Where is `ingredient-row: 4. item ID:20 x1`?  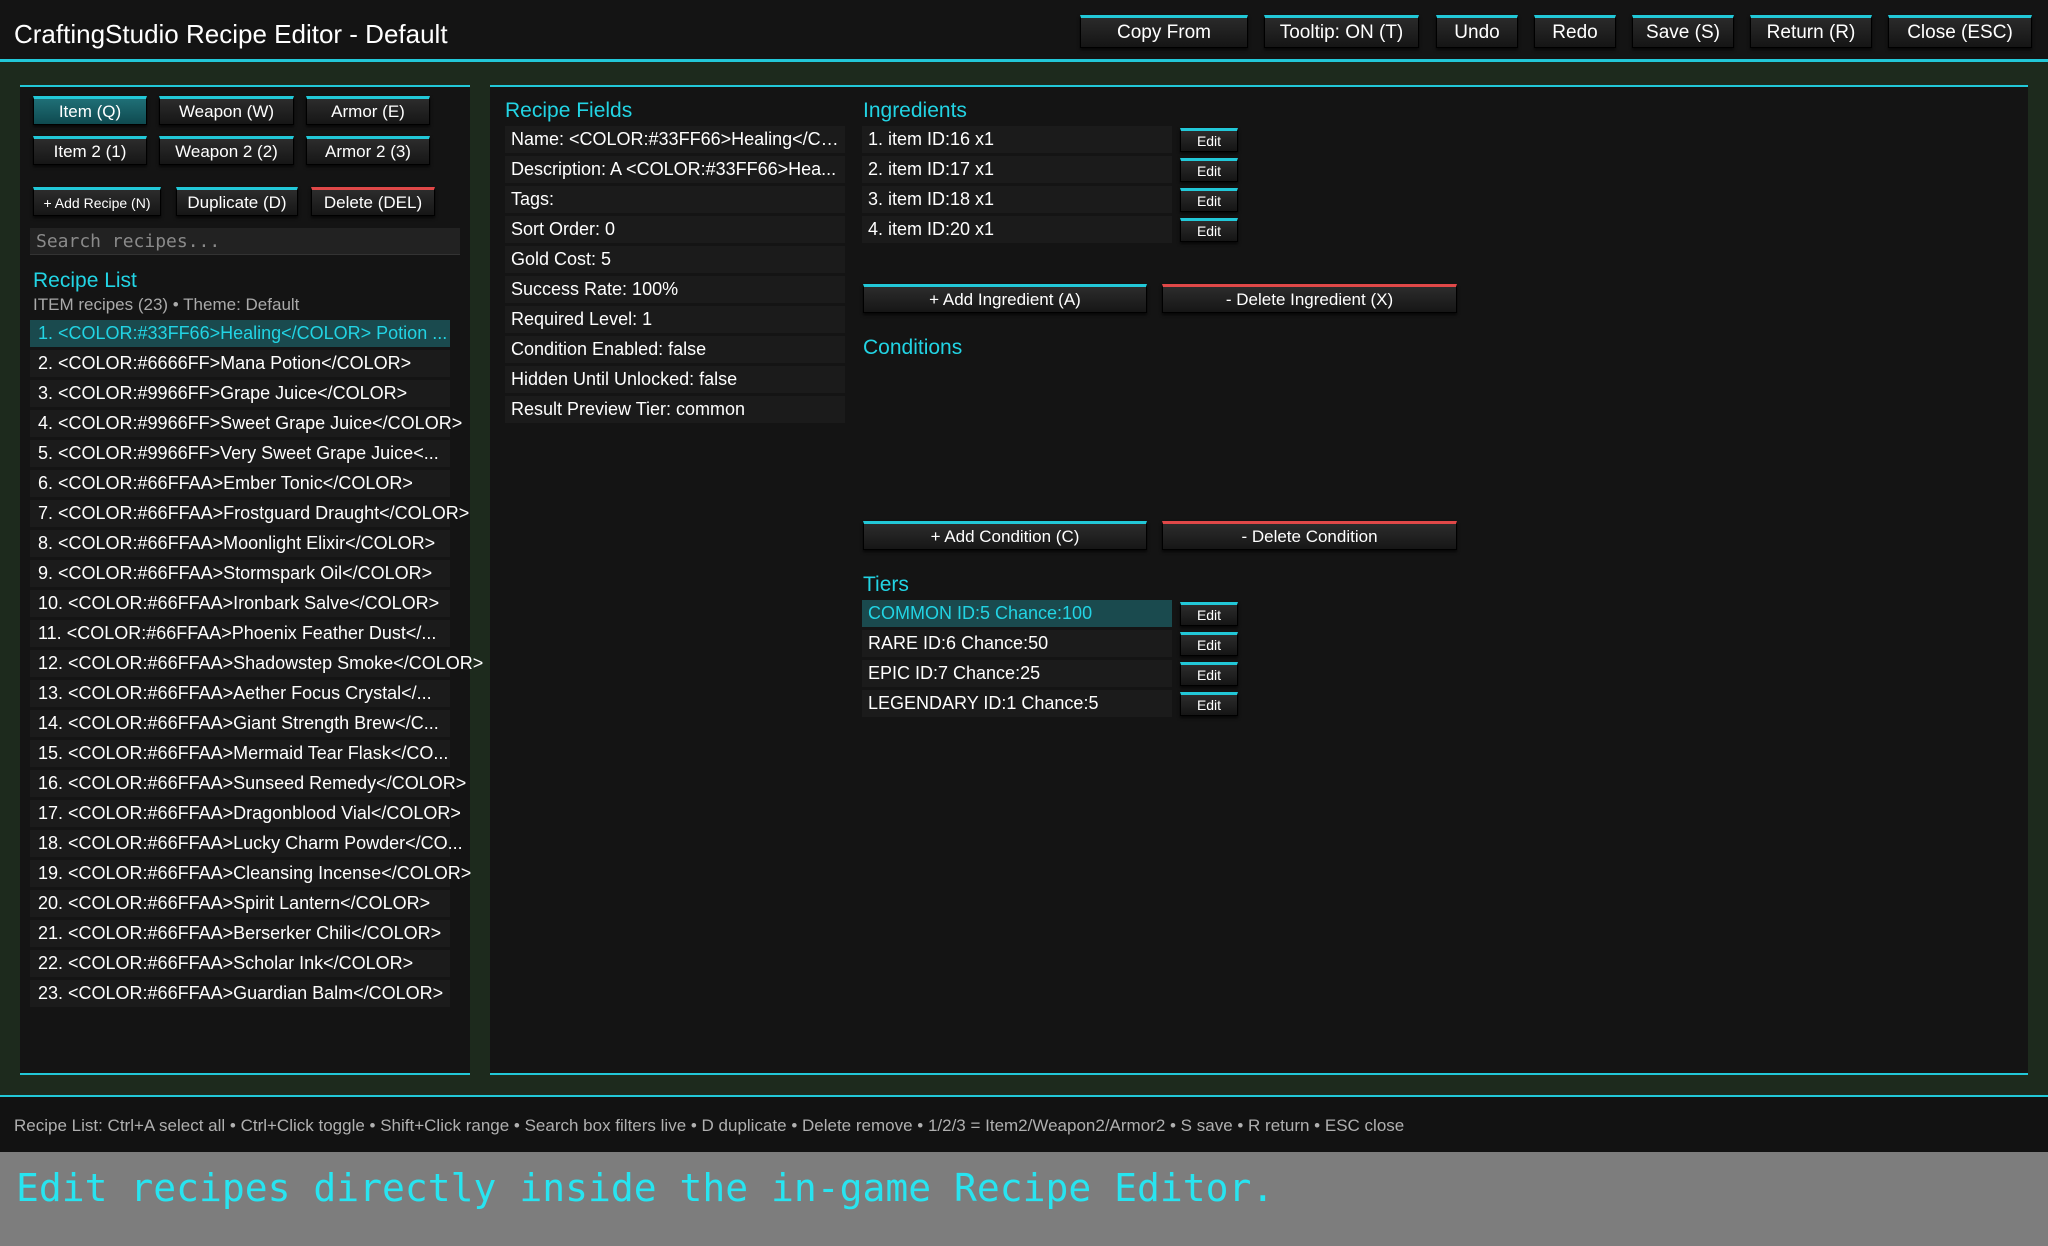 ingredient-row: 4. item ID:20 x1 is located at coordinates (1017, 229).